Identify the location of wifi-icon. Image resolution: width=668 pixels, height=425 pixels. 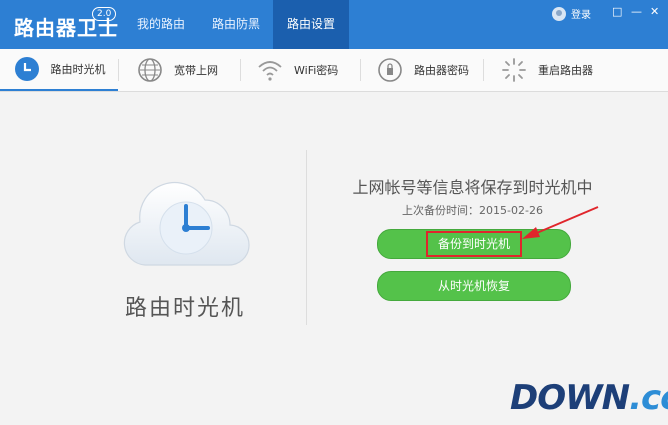
(270, 70).